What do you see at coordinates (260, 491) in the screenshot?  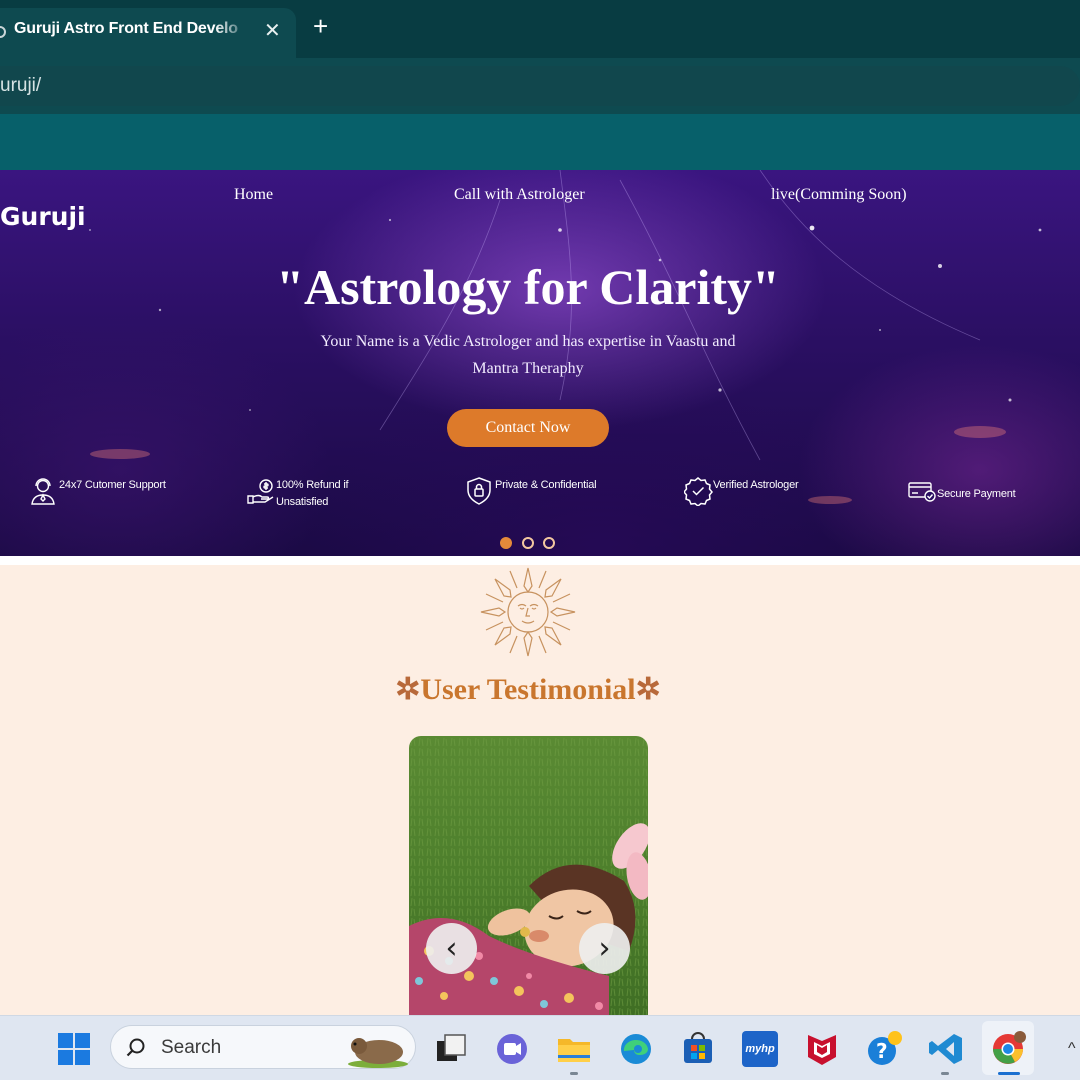 I see `refund-hand-icon` at bounding box center [260, 491].